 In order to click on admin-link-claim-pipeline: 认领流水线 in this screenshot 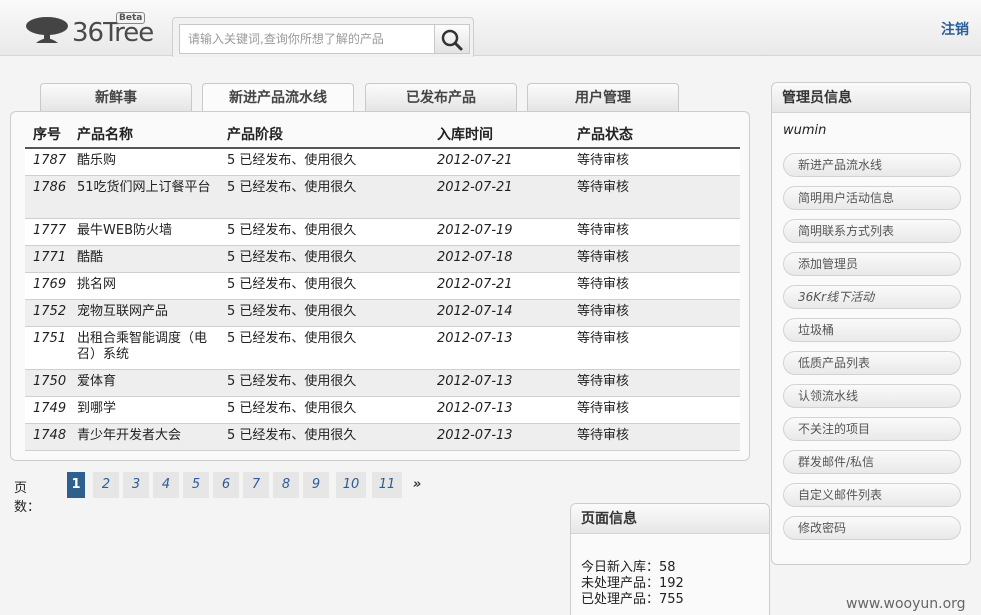, I will do `click(872, 396)`.